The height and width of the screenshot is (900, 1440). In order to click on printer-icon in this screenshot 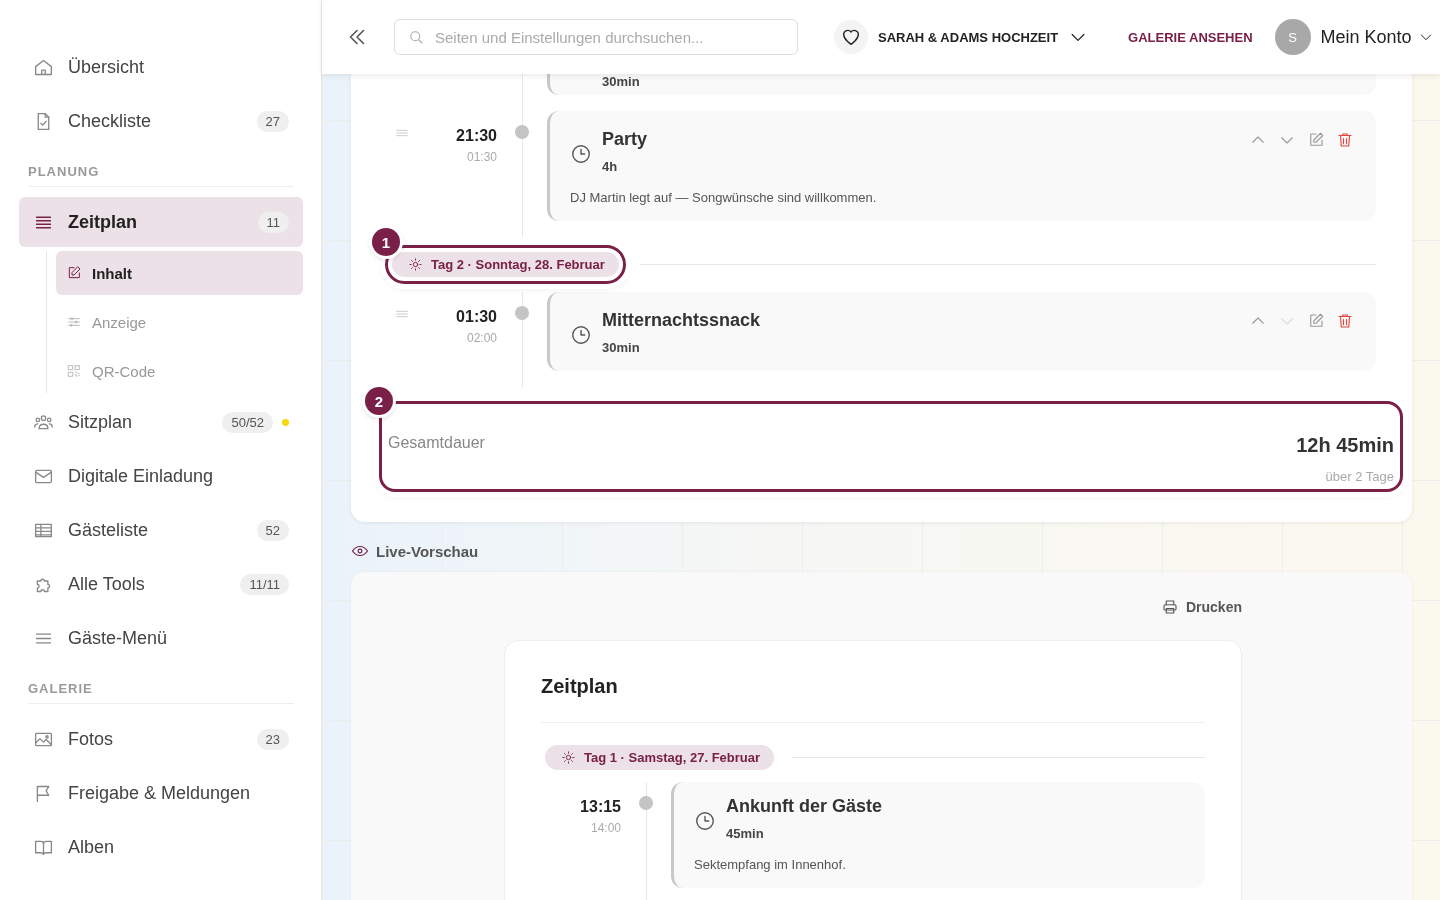, I will do `click(1169, 607)`.